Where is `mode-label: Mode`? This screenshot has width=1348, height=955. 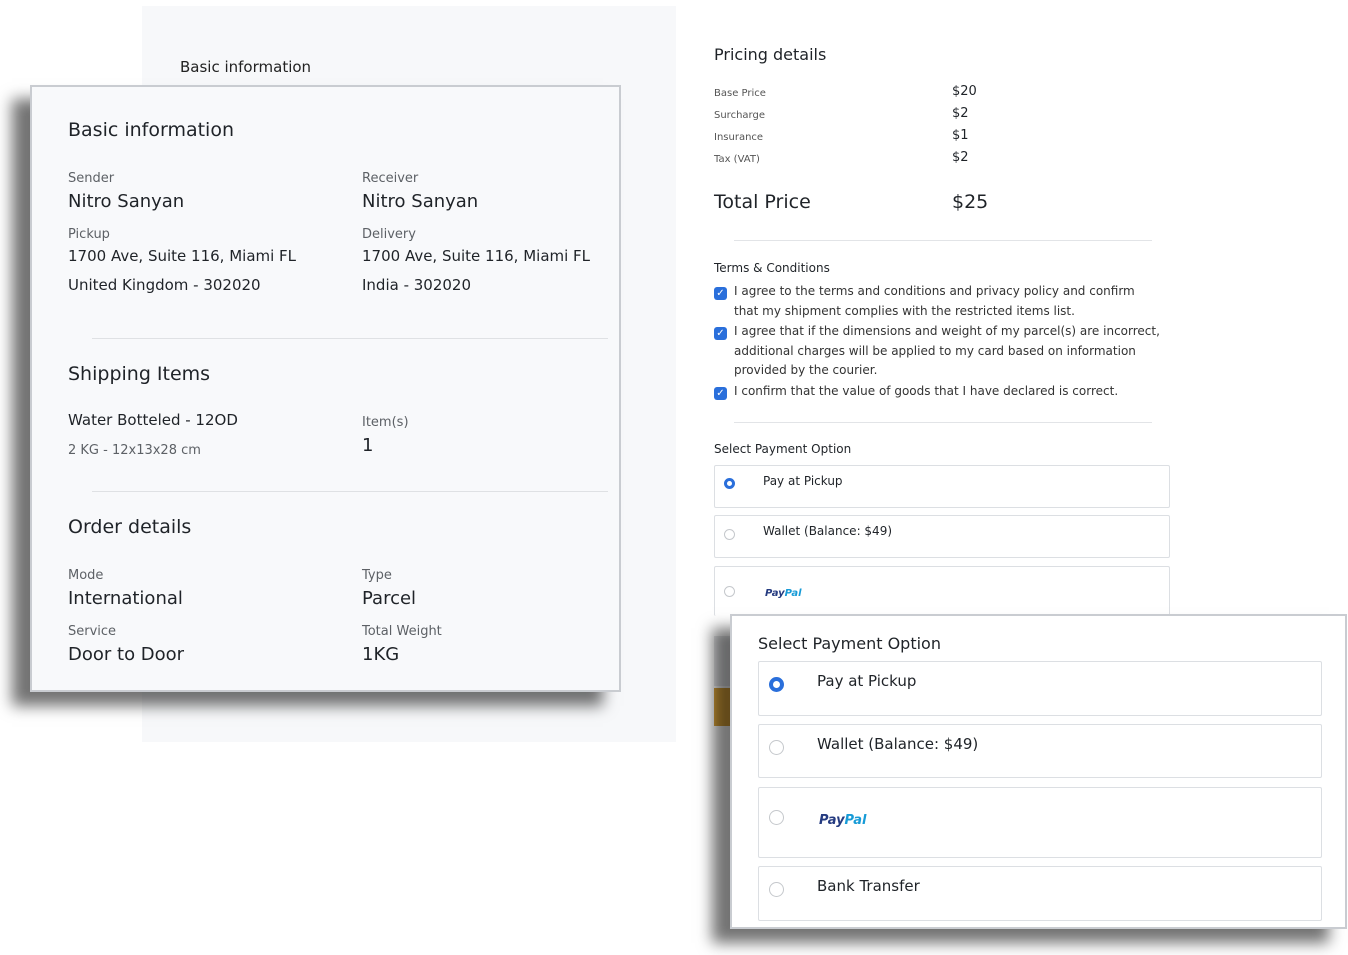 mode-label: Mode is located at coordinates (86, 575).